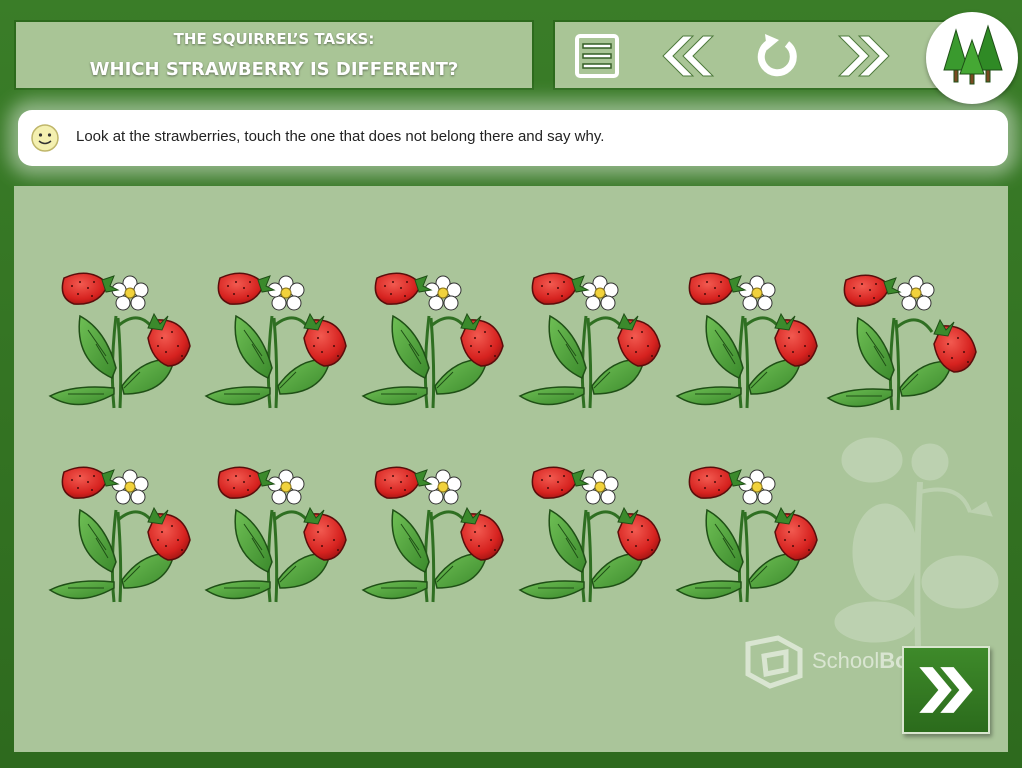  What do you see at coordinates (906, 345) in the screenshot?
I see `strawberry-plant-6-different` at bounding box center [906, 345].